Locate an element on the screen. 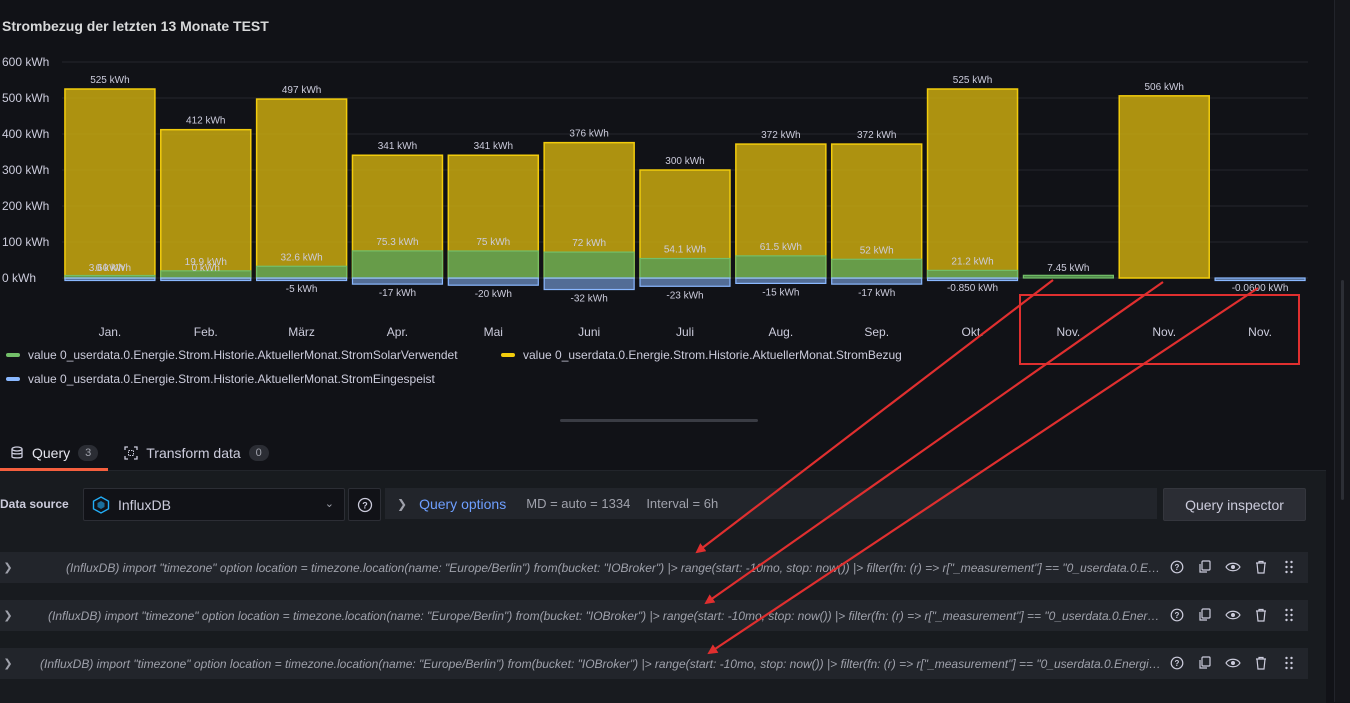 The image size is (1350, 703). tab-query-label: Query is located at coordinates (51, 453).